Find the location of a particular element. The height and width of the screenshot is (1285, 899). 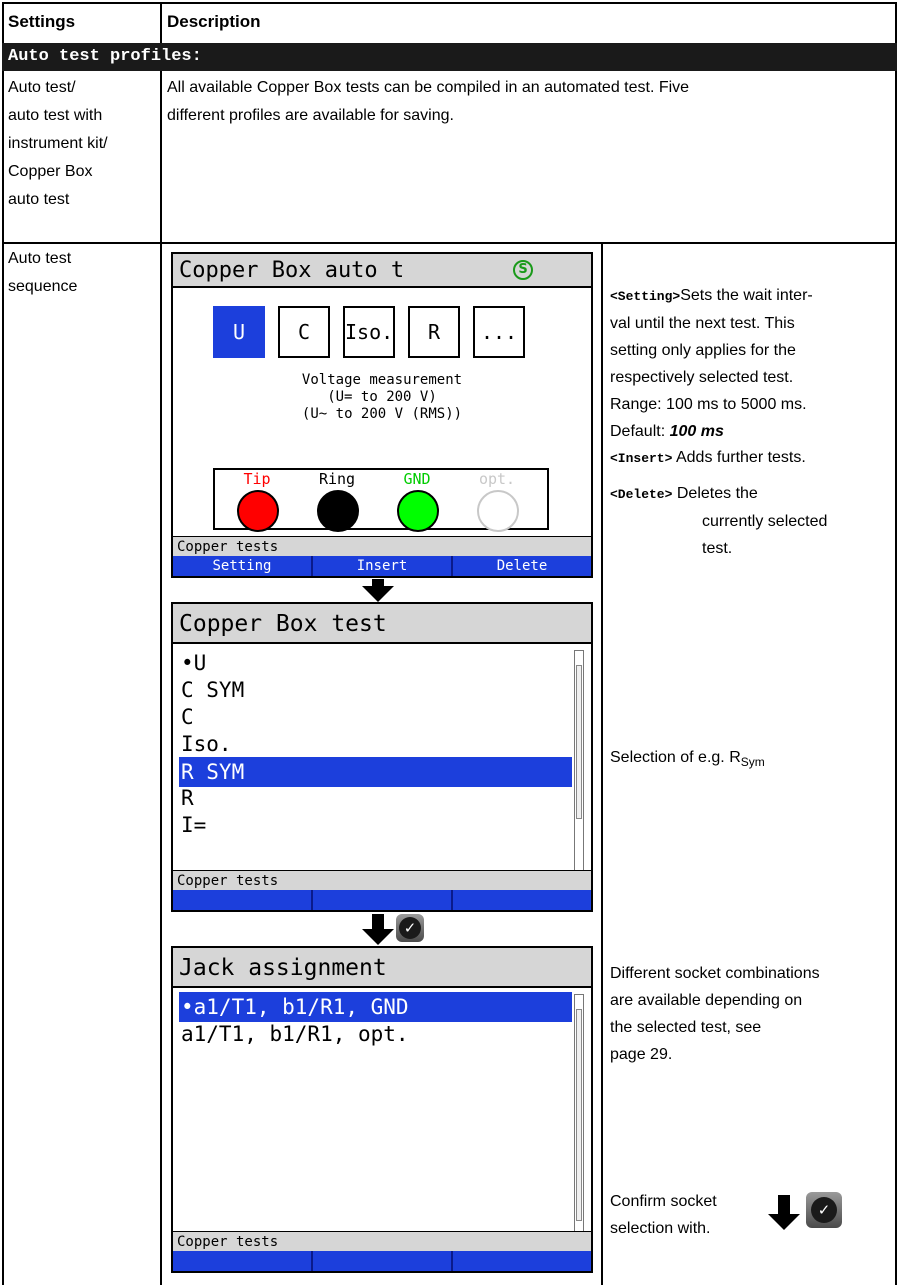

default-line: Default: 100 ms is located at coordinates (752, 431).